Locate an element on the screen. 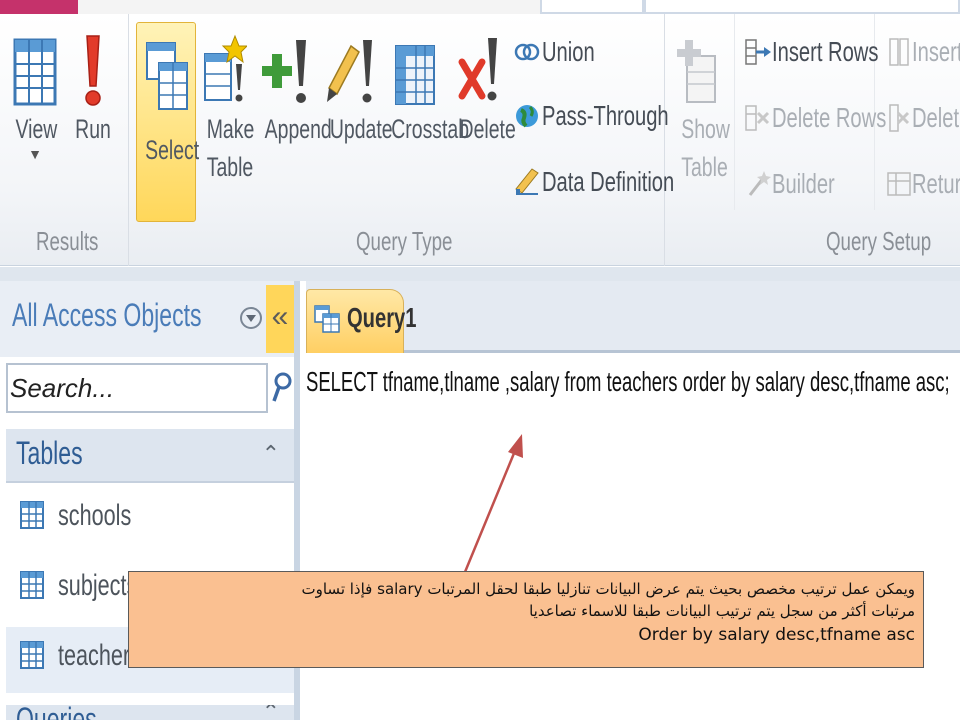 This screenshot has width=960, height=720. callout-line-3: Order by salary desc,tfname asc is located at coordinates (776, 635).